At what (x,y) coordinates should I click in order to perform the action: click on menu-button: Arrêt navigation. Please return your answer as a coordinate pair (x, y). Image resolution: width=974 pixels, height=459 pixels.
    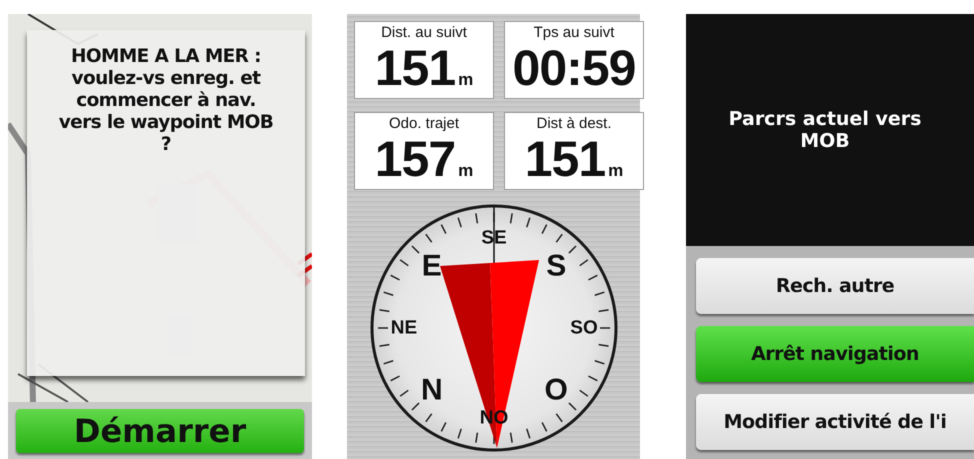
    Looking at the image, I should click on (835, 354).